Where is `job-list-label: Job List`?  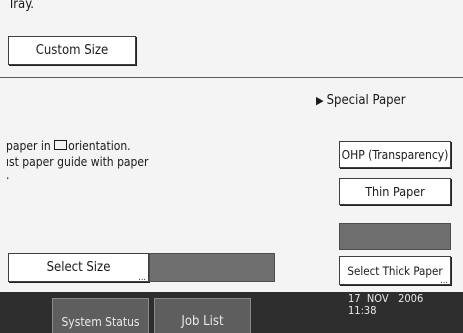
job-list-label: Job List is located at coordinates (202, 321).